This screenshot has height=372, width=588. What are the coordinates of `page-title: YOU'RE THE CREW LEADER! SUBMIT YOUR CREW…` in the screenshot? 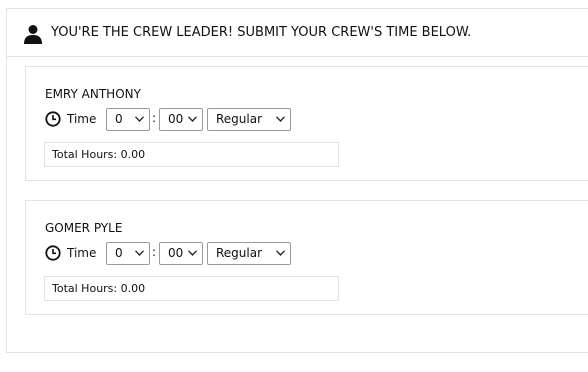 It's located at (261, 32).